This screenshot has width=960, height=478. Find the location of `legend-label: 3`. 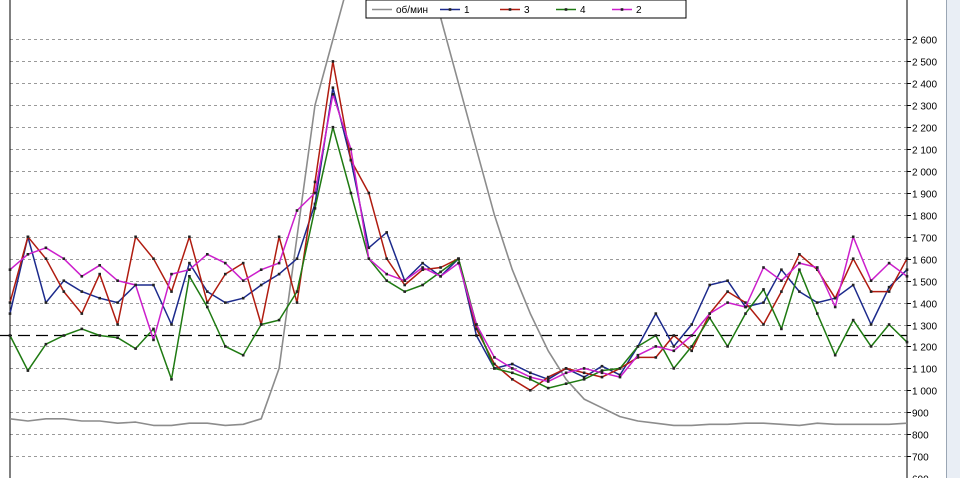

legend-label: 3 is located at coordinates (527, 10).